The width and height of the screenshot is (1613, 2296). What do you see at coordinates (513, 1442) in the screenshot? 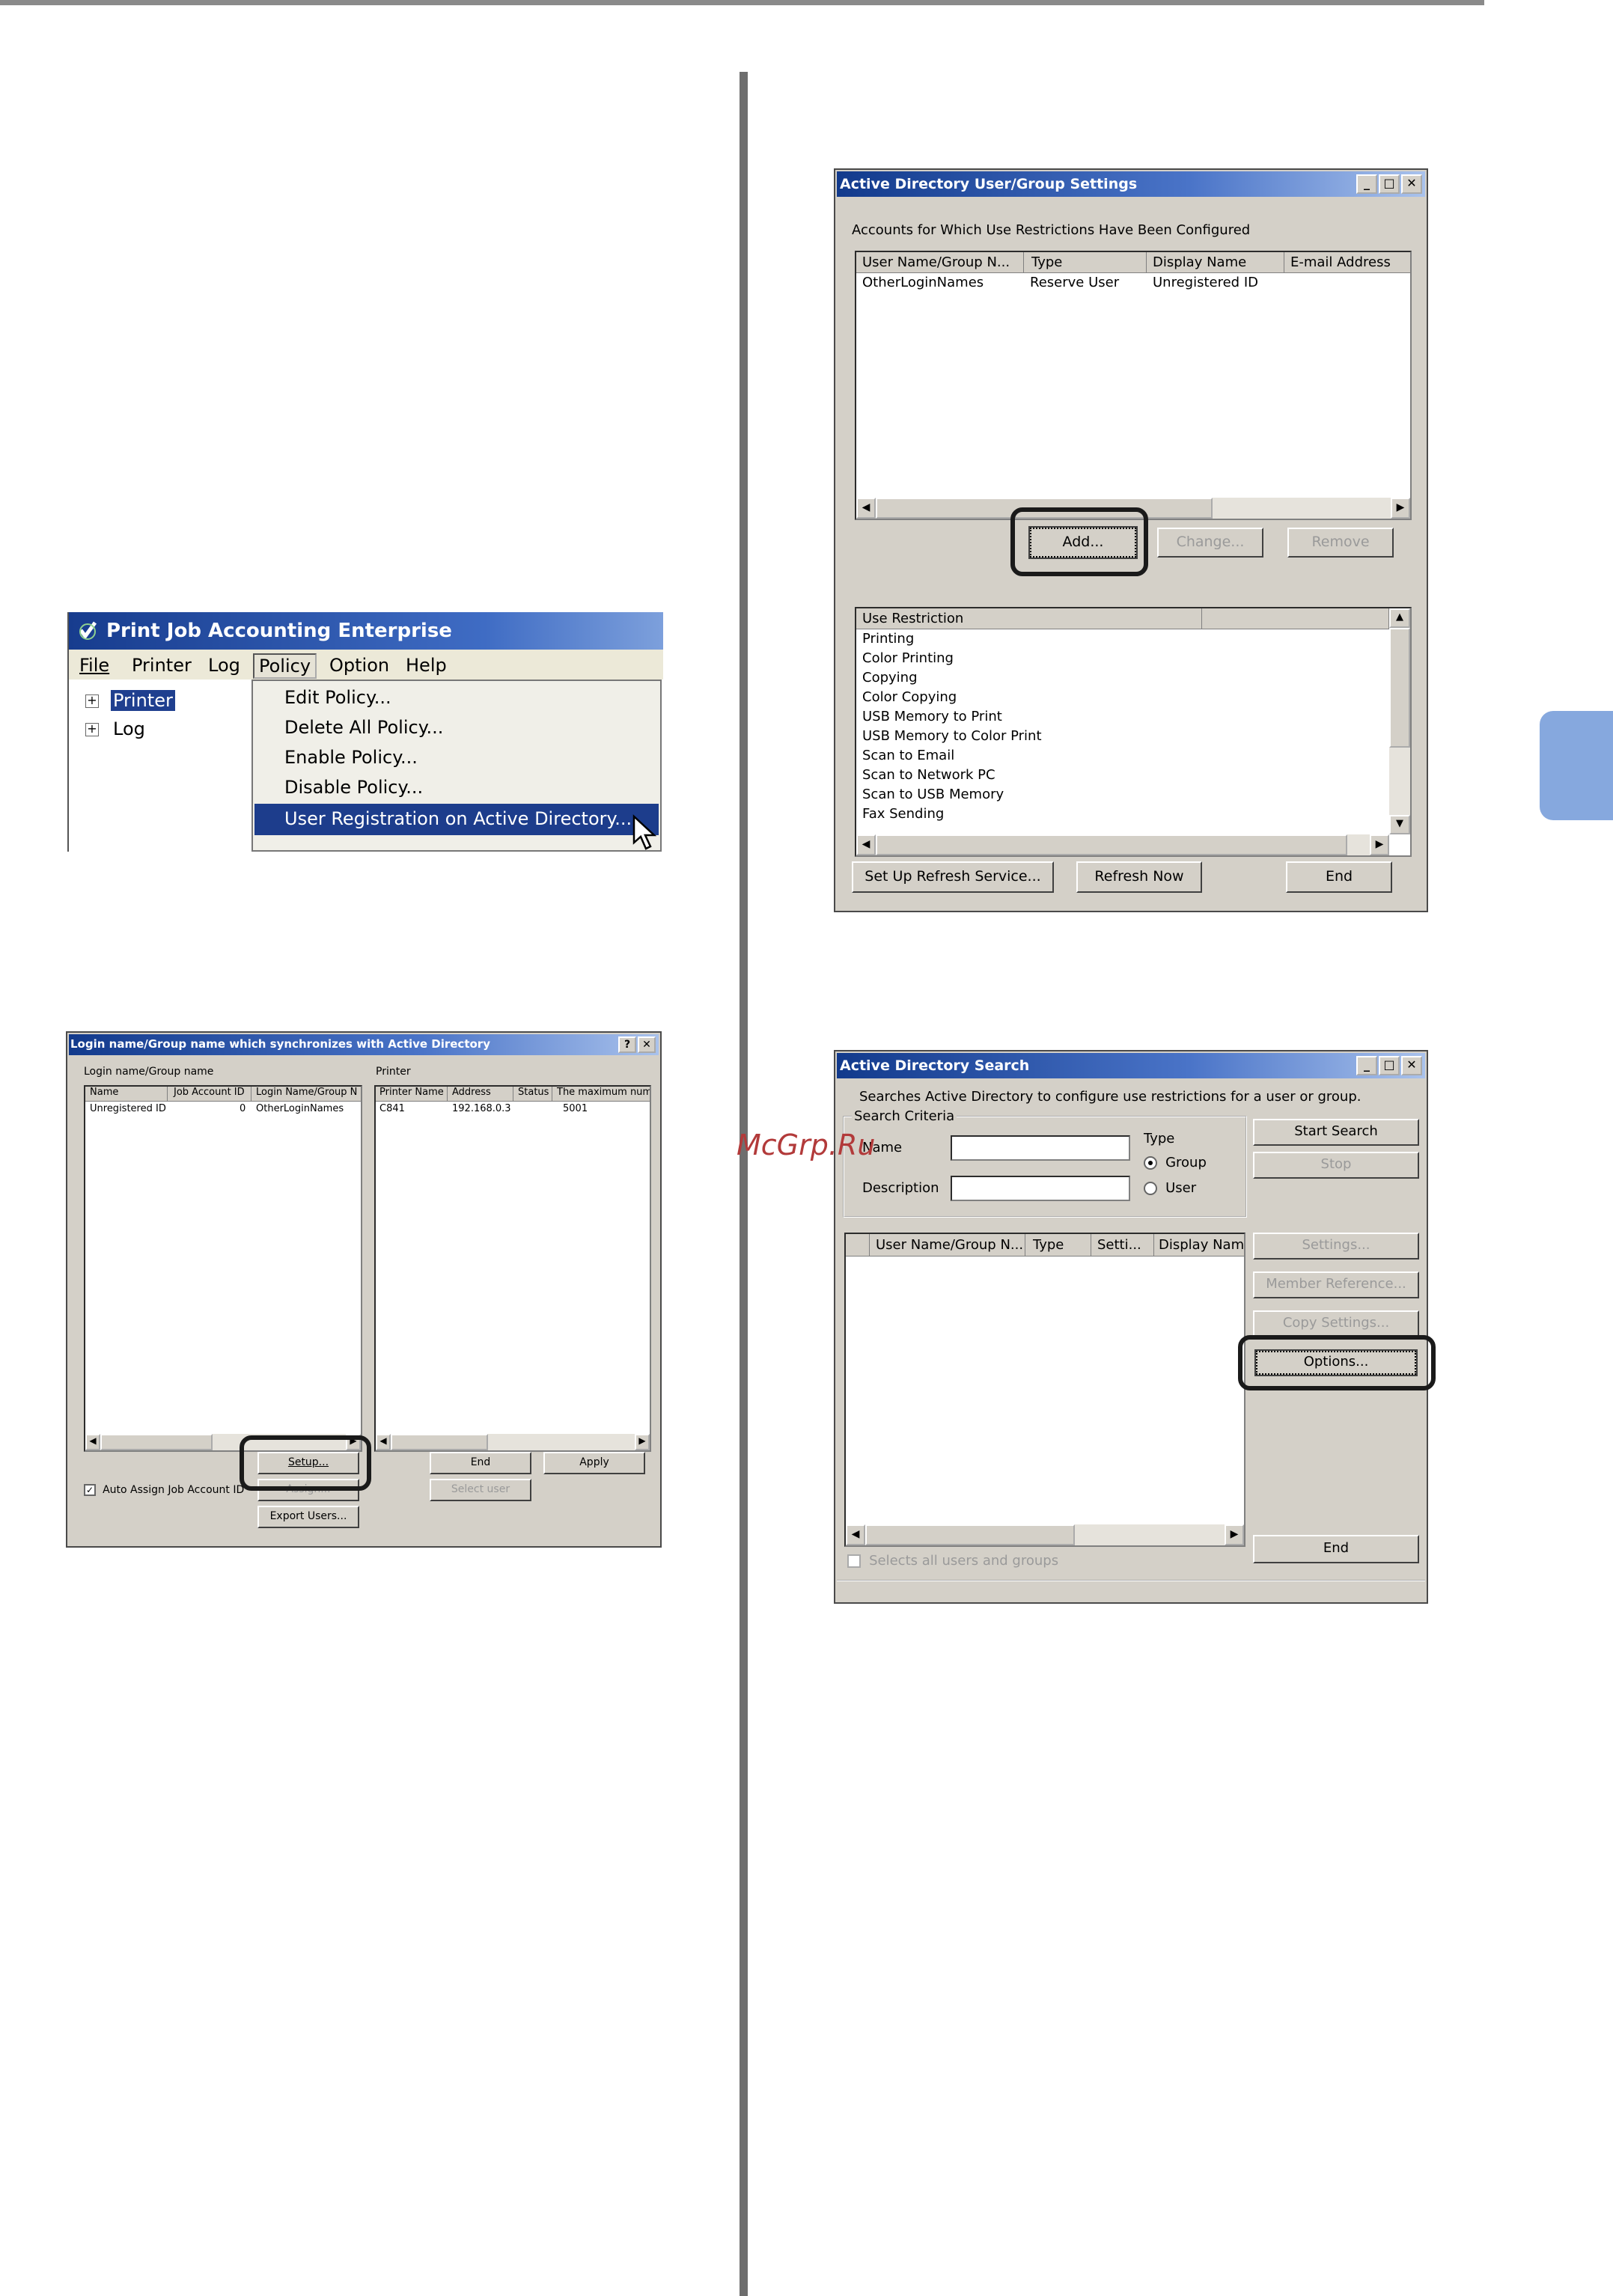
I see `right-hscrollbar: ◀ ▶` at bounding box center [513, 1442].